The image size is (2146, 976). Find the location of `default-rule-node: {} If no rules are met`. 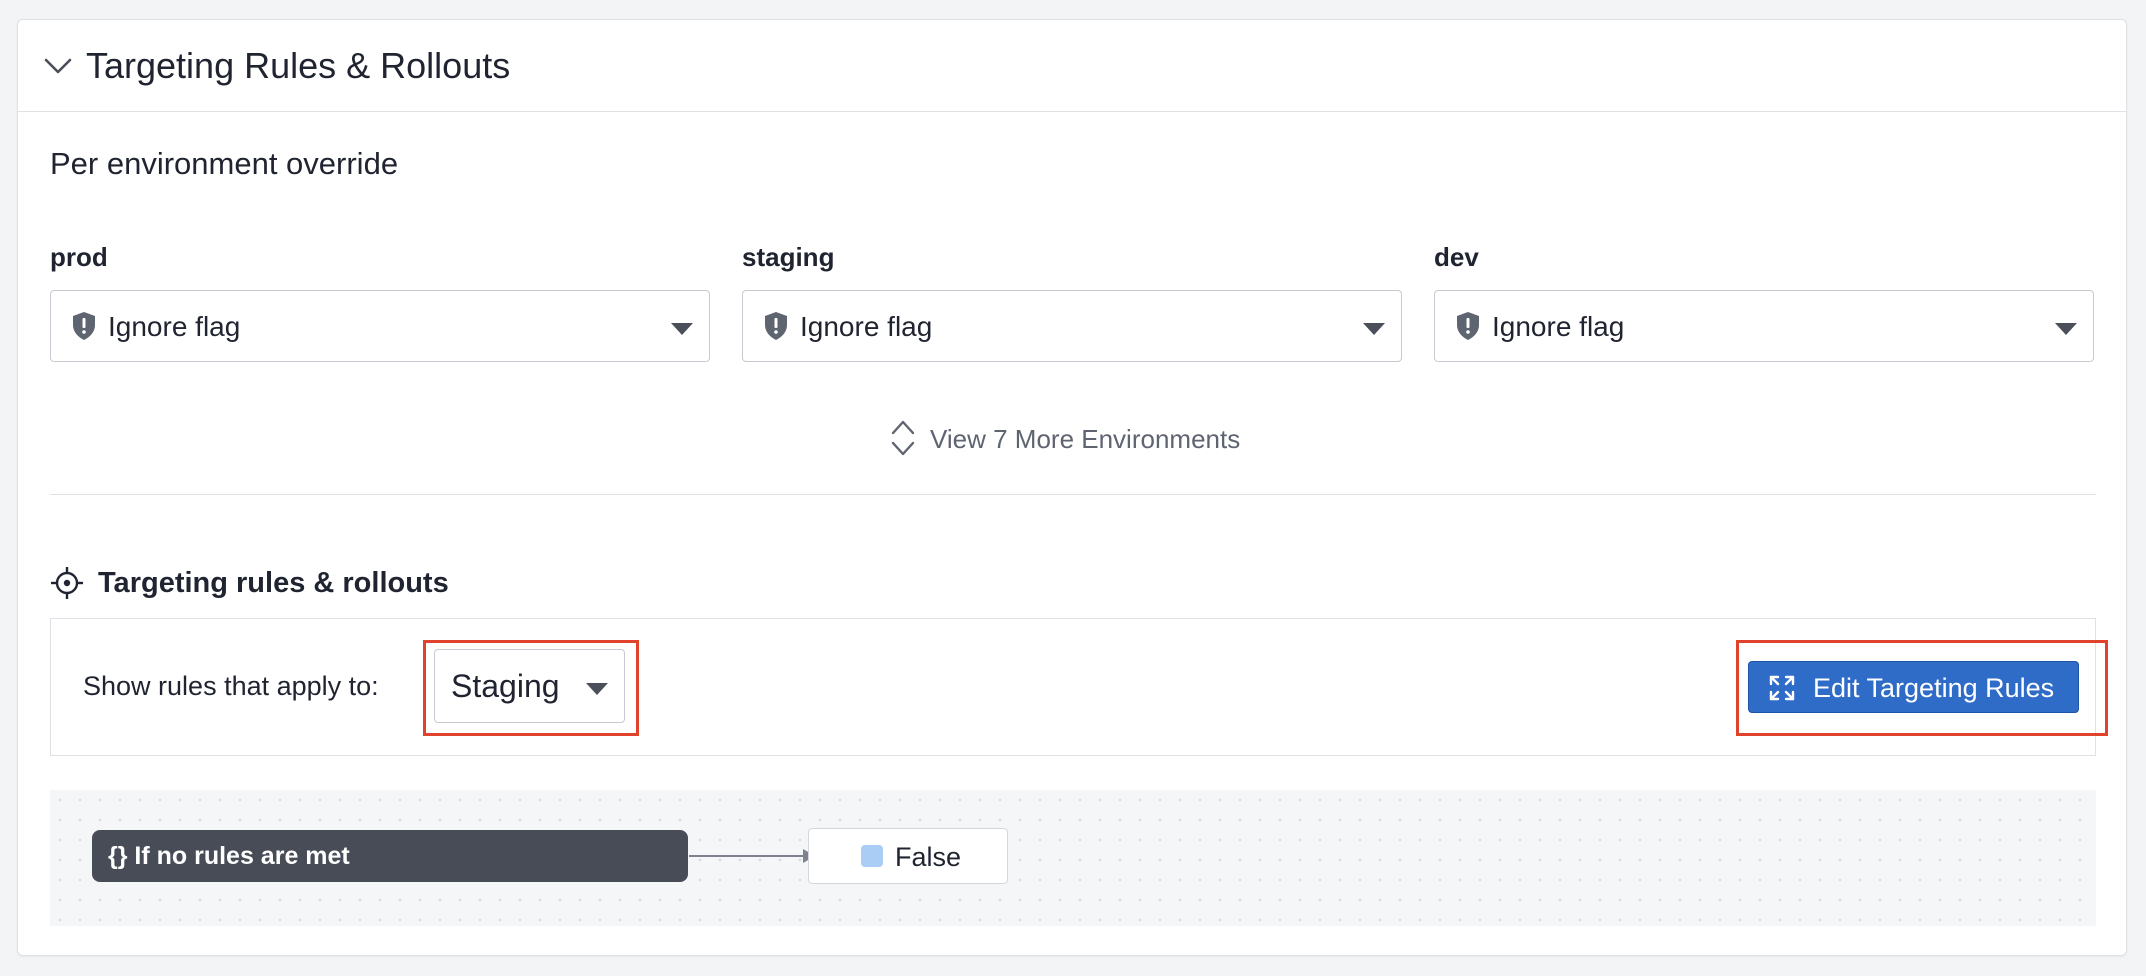

default-rule-node: {} If no rules are met is located at coordinates (390, 856).